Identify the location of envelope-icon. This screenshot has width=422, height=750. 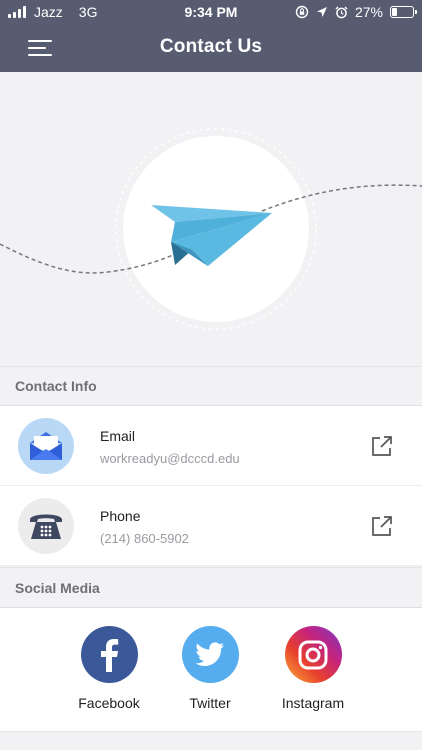
(46, 446).